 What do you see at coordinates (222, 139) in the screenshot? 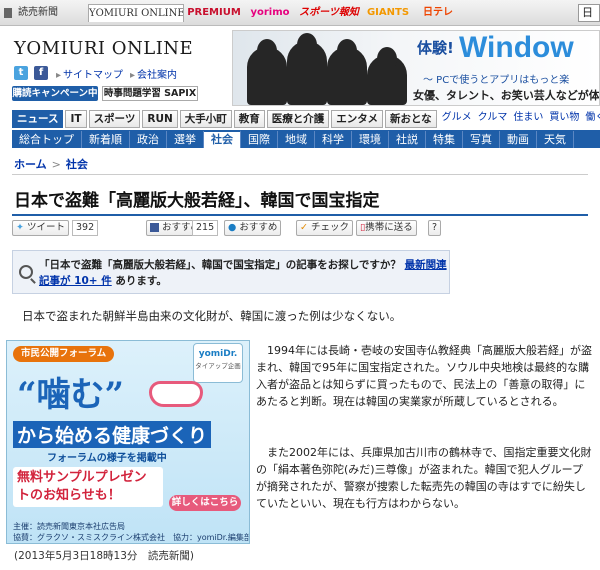
I see `sub-nav-society: 社会` at bounding box center [222, 139].